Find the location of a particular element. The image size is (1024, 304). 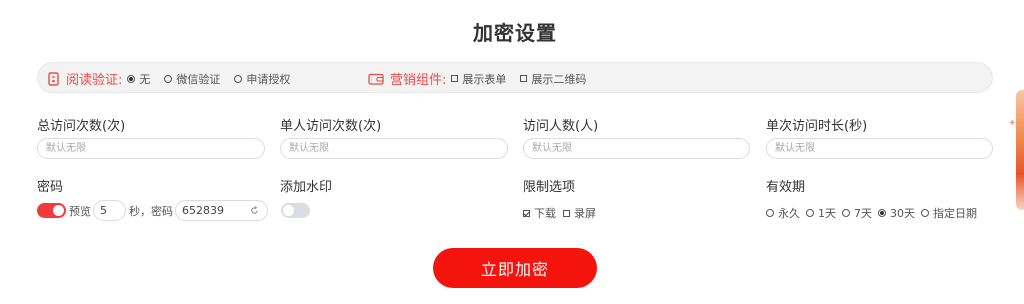

restrict-option-label: 下载 is located at coordinates (545, 213).